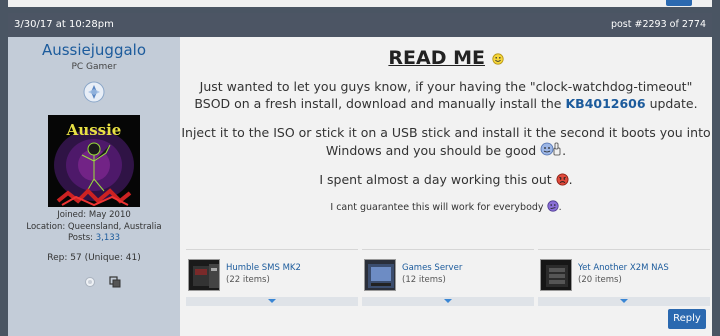  What do you see at coordinates (605, 103) in the screenshot?
I see `kb-update-link: KB4012606` at bounding box center [605, 103].